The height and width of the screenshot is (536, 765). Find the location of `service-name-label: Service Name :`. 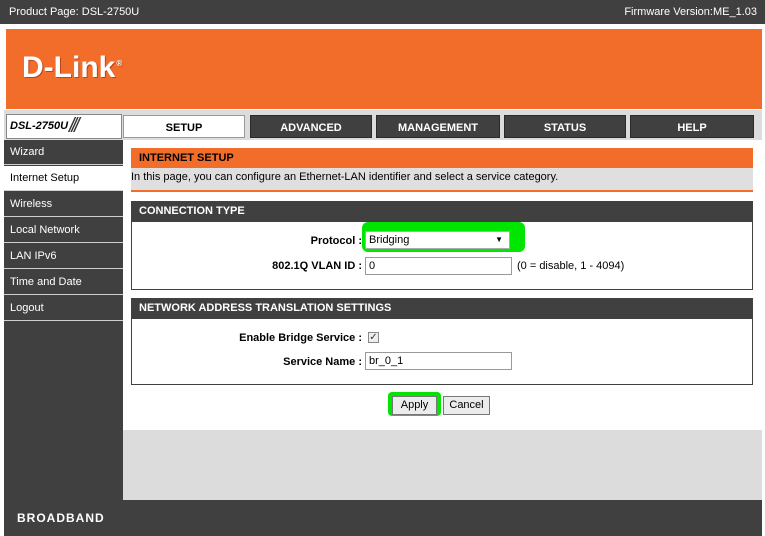

service-name-label: Service Name : is located at coordinates (322, 362).